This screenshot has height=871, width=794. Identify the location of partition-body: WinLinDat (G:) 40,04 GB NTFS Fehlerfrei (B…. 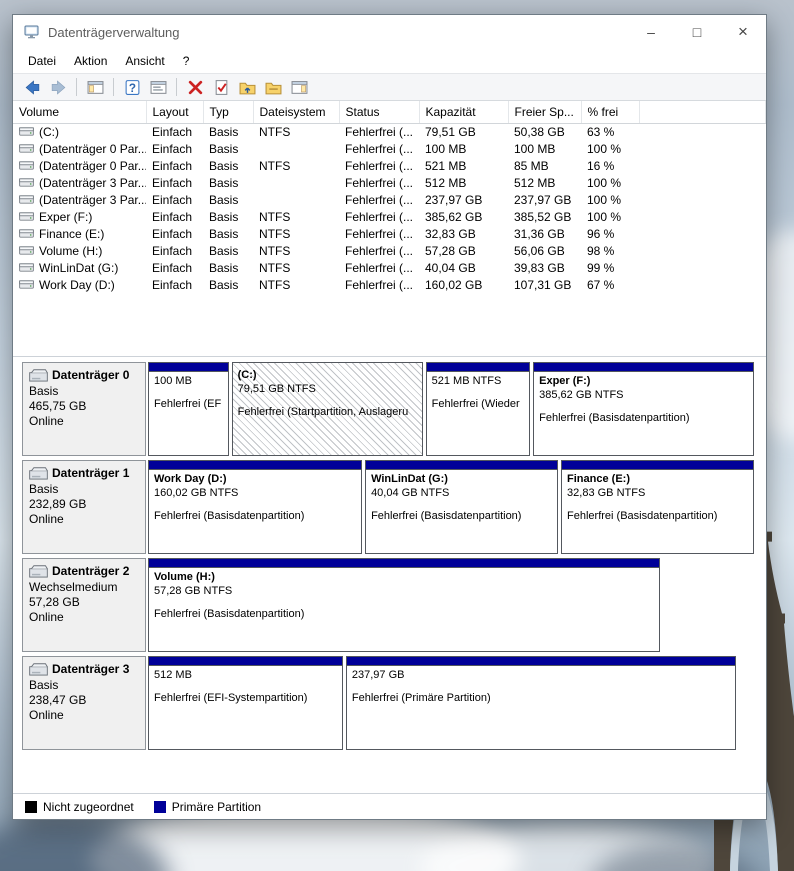
(461, 511).